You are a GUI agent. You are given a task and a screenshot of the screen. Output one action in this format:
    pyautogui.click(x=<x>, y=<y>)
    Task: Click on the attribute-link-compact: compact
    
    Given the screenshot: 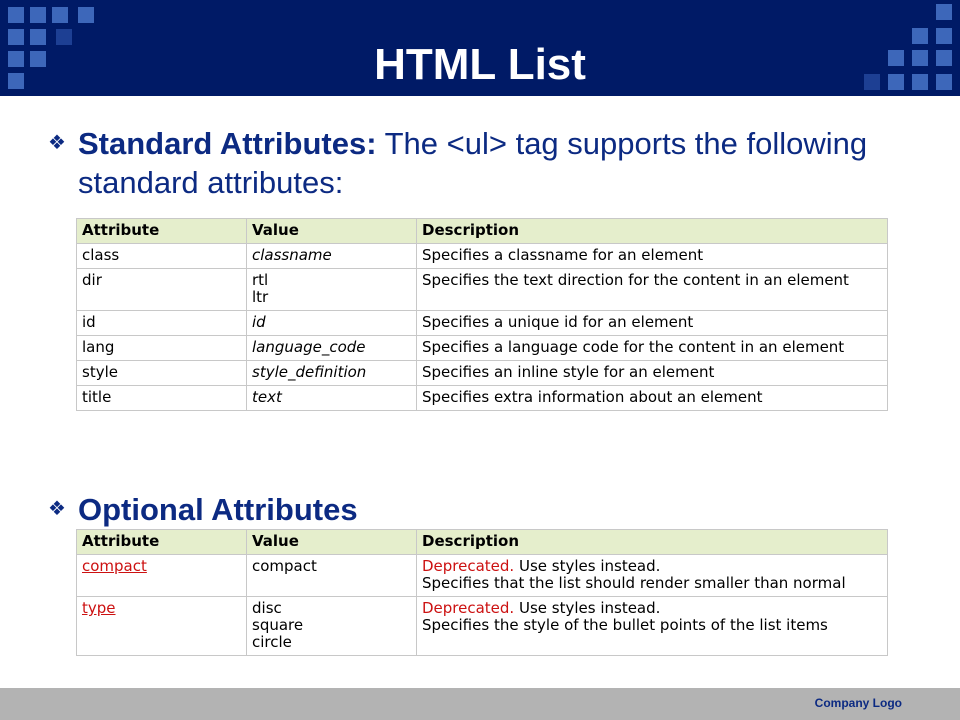 What is the action you would take?
    pyautogui.click(x=114, y=566)
    